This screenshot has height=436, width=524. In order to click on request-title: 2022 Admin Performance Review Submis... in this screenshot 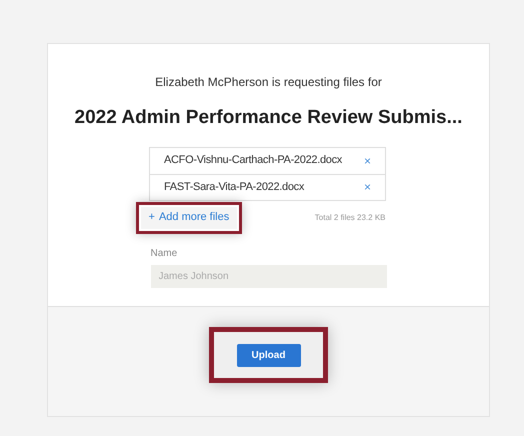, I will do `click(268, 118)`.